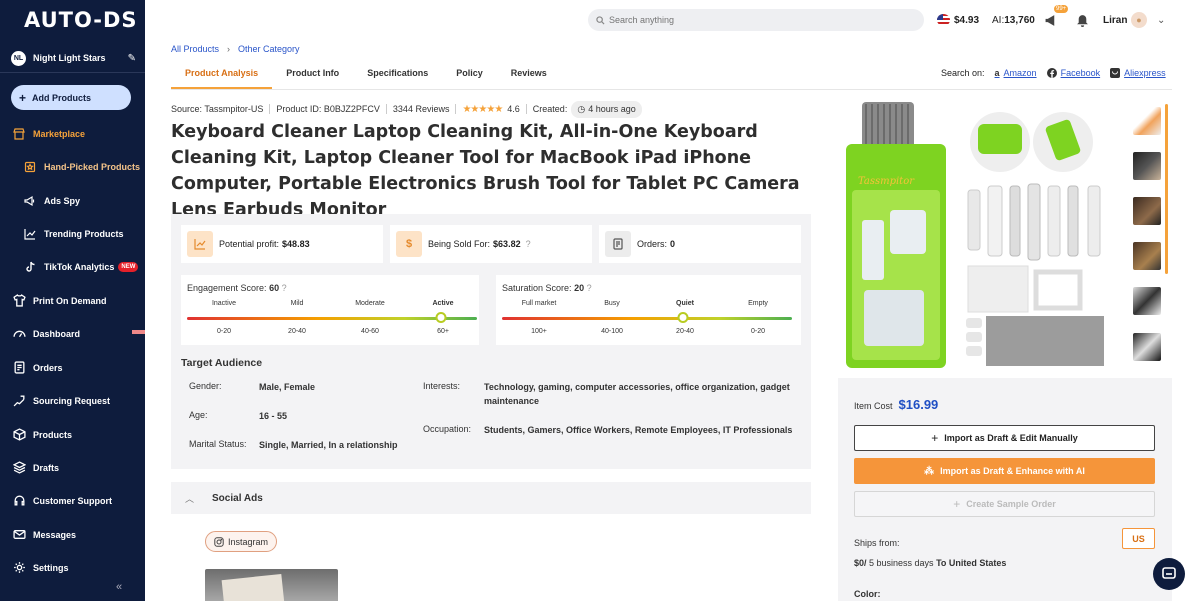 The image size is (1200, 601). Describe the element at coordinates (685, 303) in the screenshot. I see `saturation-level-label-active: Quiet` at that location.